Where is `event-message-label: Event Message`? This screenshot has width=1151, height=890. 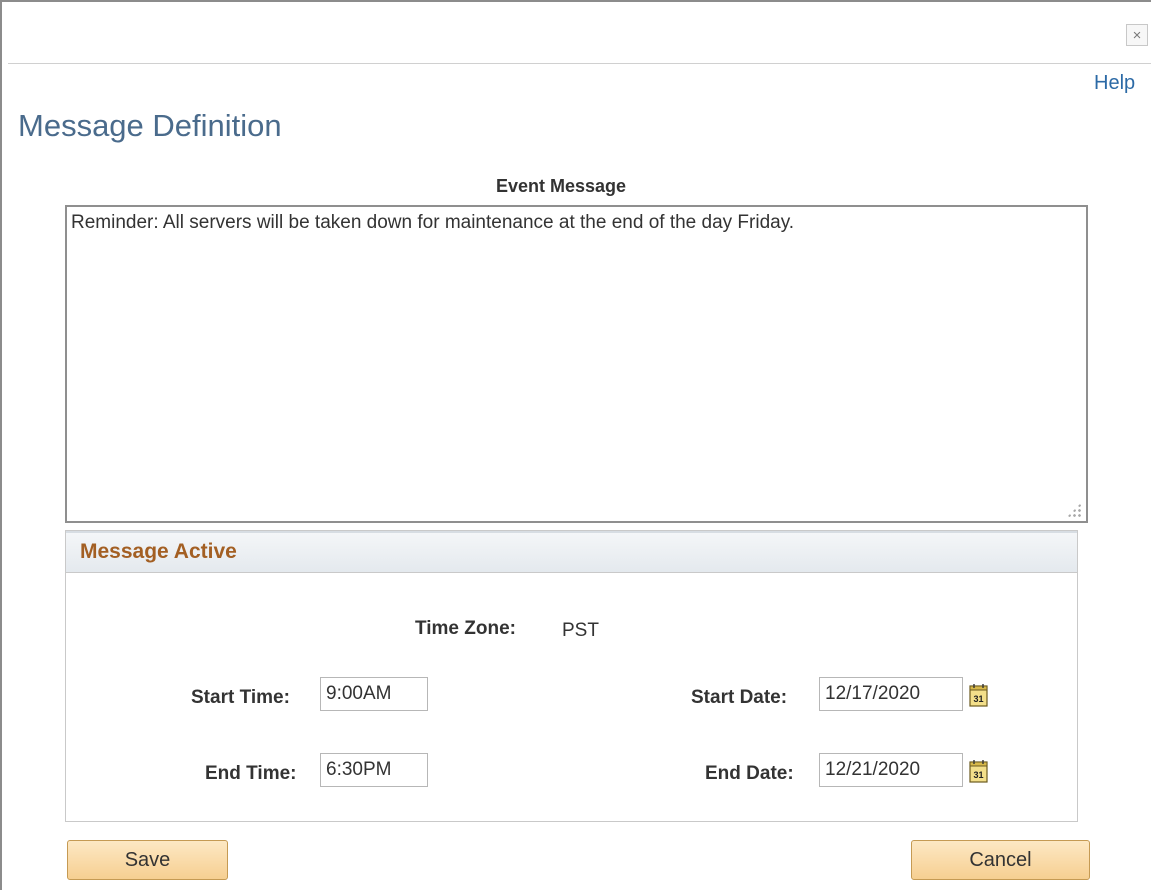
event-message-label: Event Message is located at coordinates (561, 186).